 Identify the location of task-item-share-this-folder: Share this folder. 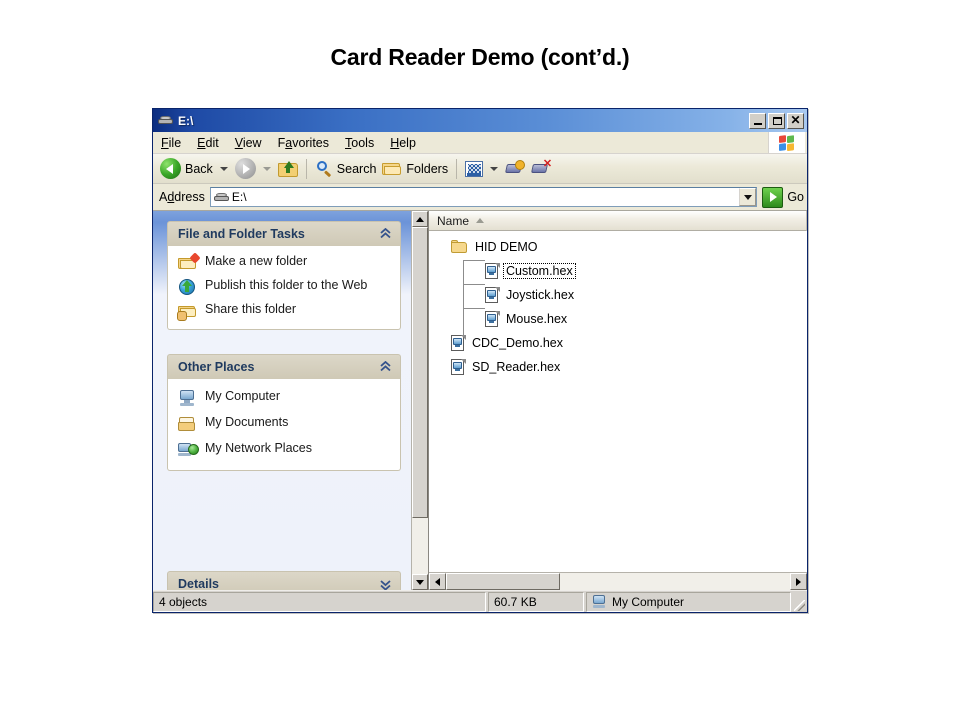
(284, 311).